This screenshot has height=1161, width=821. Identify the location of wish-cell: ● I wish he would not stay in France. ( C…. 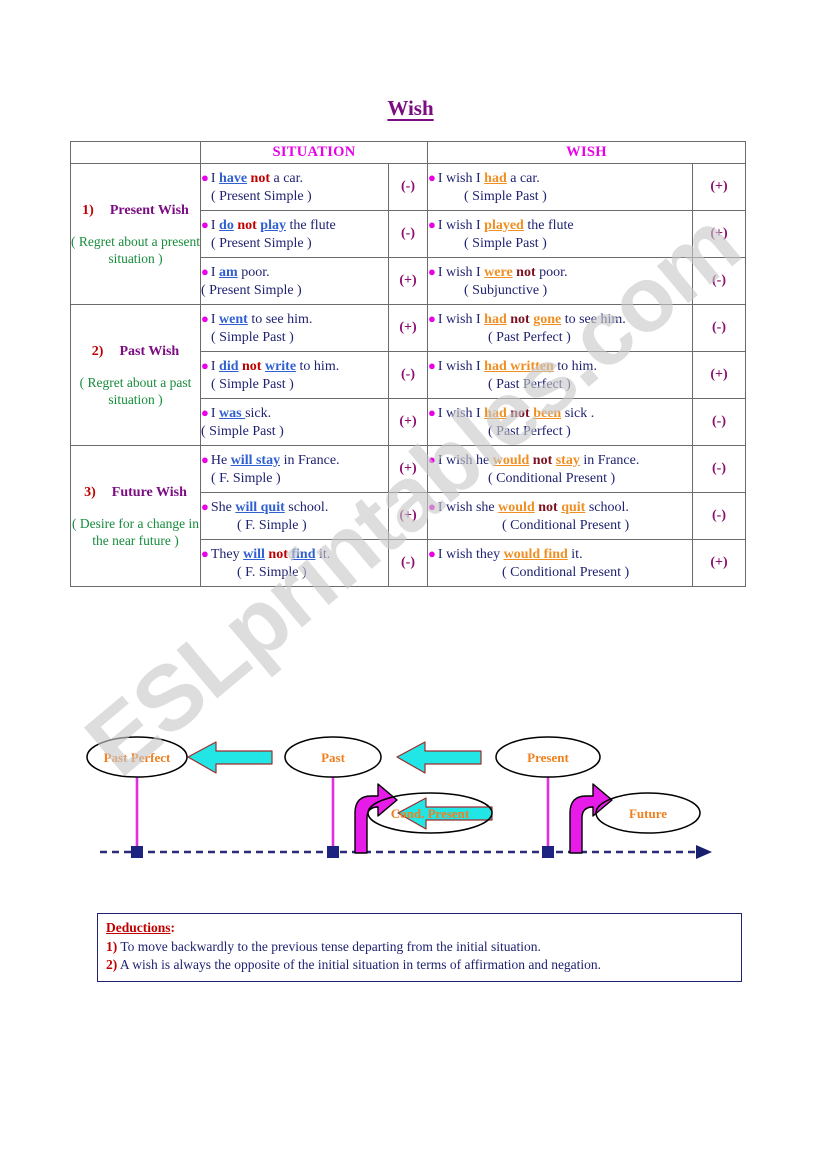
(560, 469).